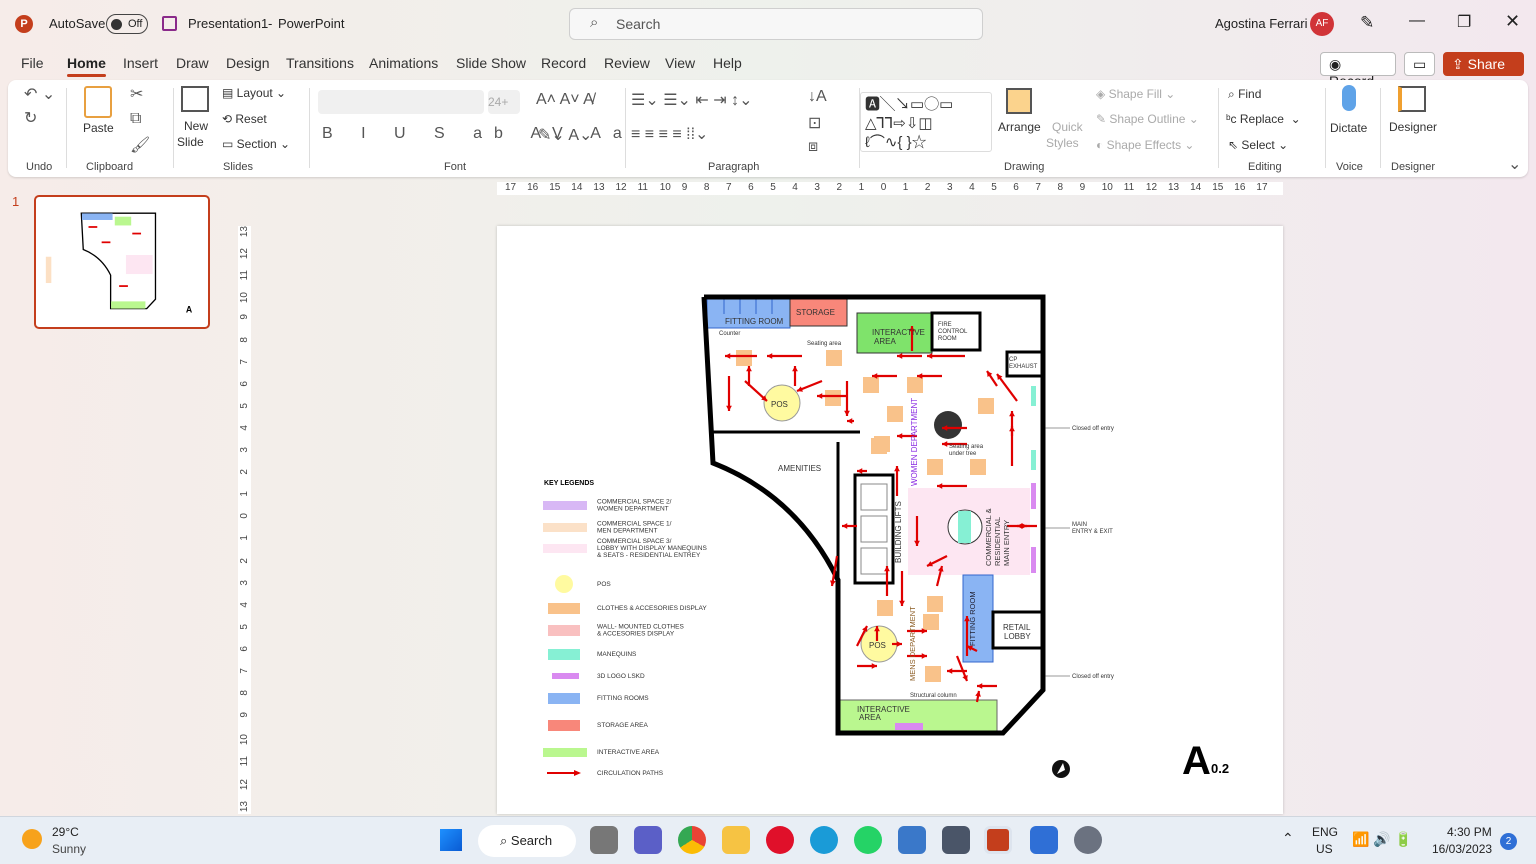  Describe the element at coordinates (320, 63) in the screenshot. I see `tab-transitions: Transitions` at that location.